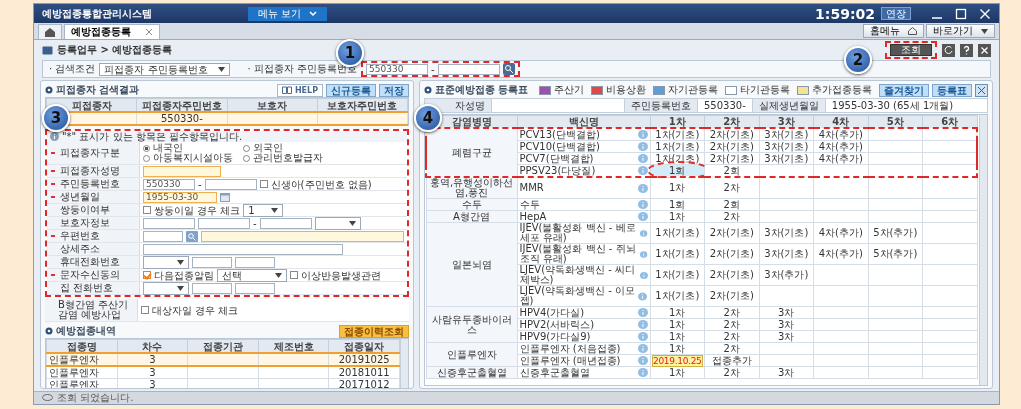  Describe the element at coordinates (578, 233) in the screenshot. I see `vaccine-name: IJEV(불활성화 백신 - 베로세포 유래)` at that location.